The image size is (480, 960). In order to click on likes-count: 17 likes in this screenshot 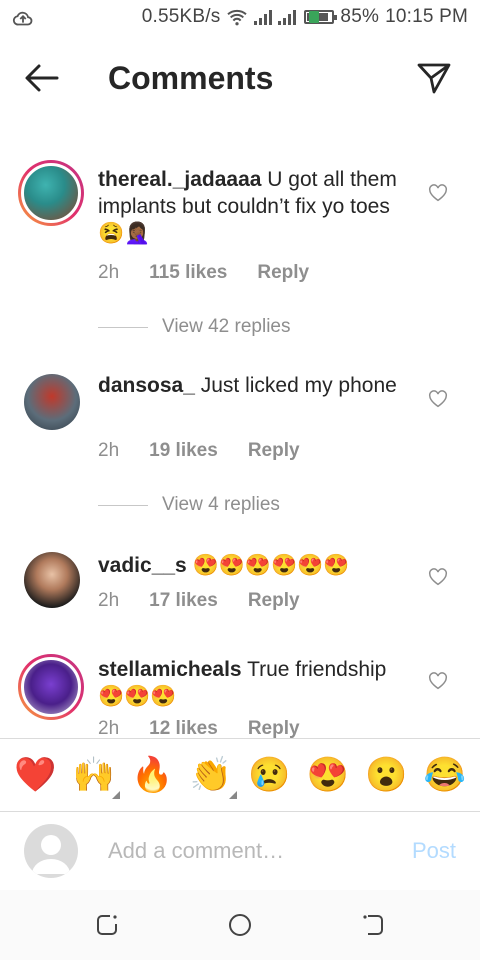, I will do `click(183, 601)`.